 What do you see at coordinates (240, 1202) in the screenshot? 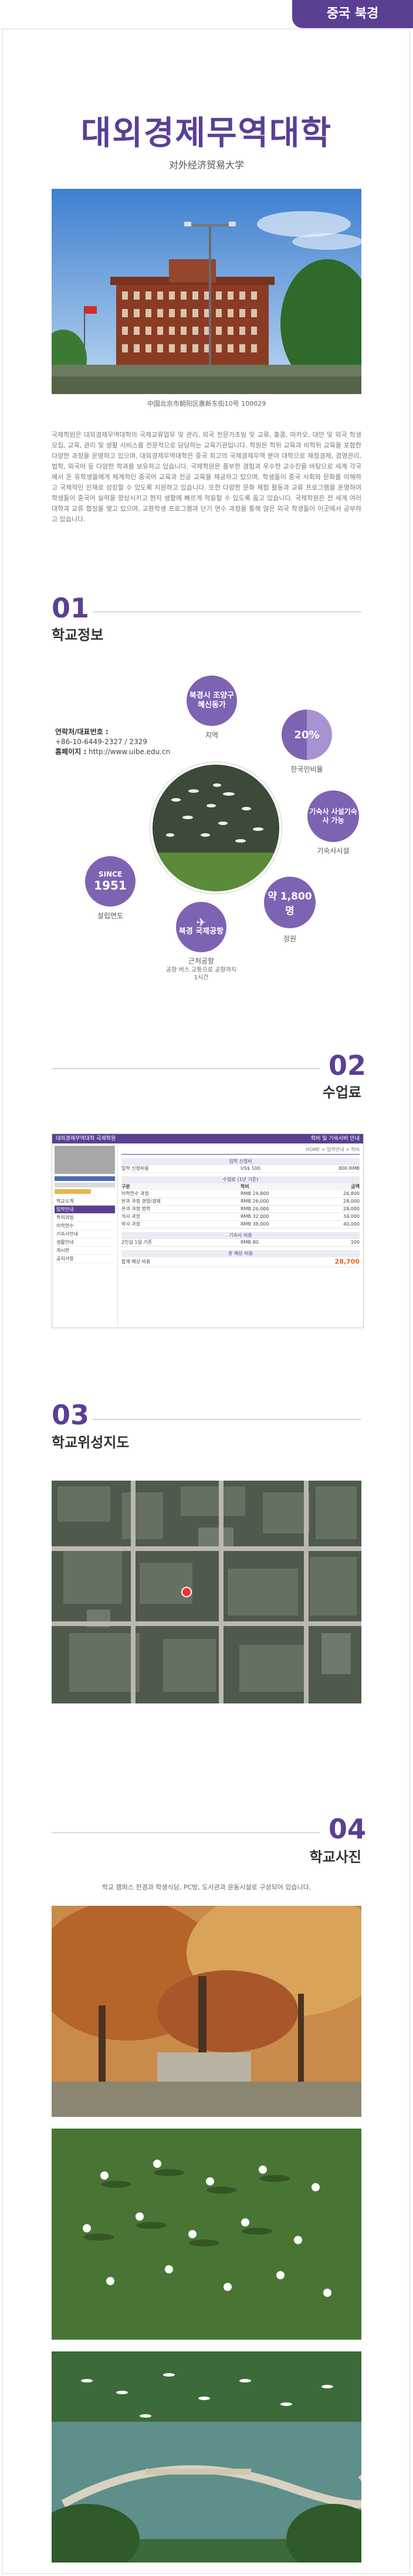
I see `table-row: 본과 과정 경영/경제 RMB 26,000 28,000` at bounding box center [240, 1202].